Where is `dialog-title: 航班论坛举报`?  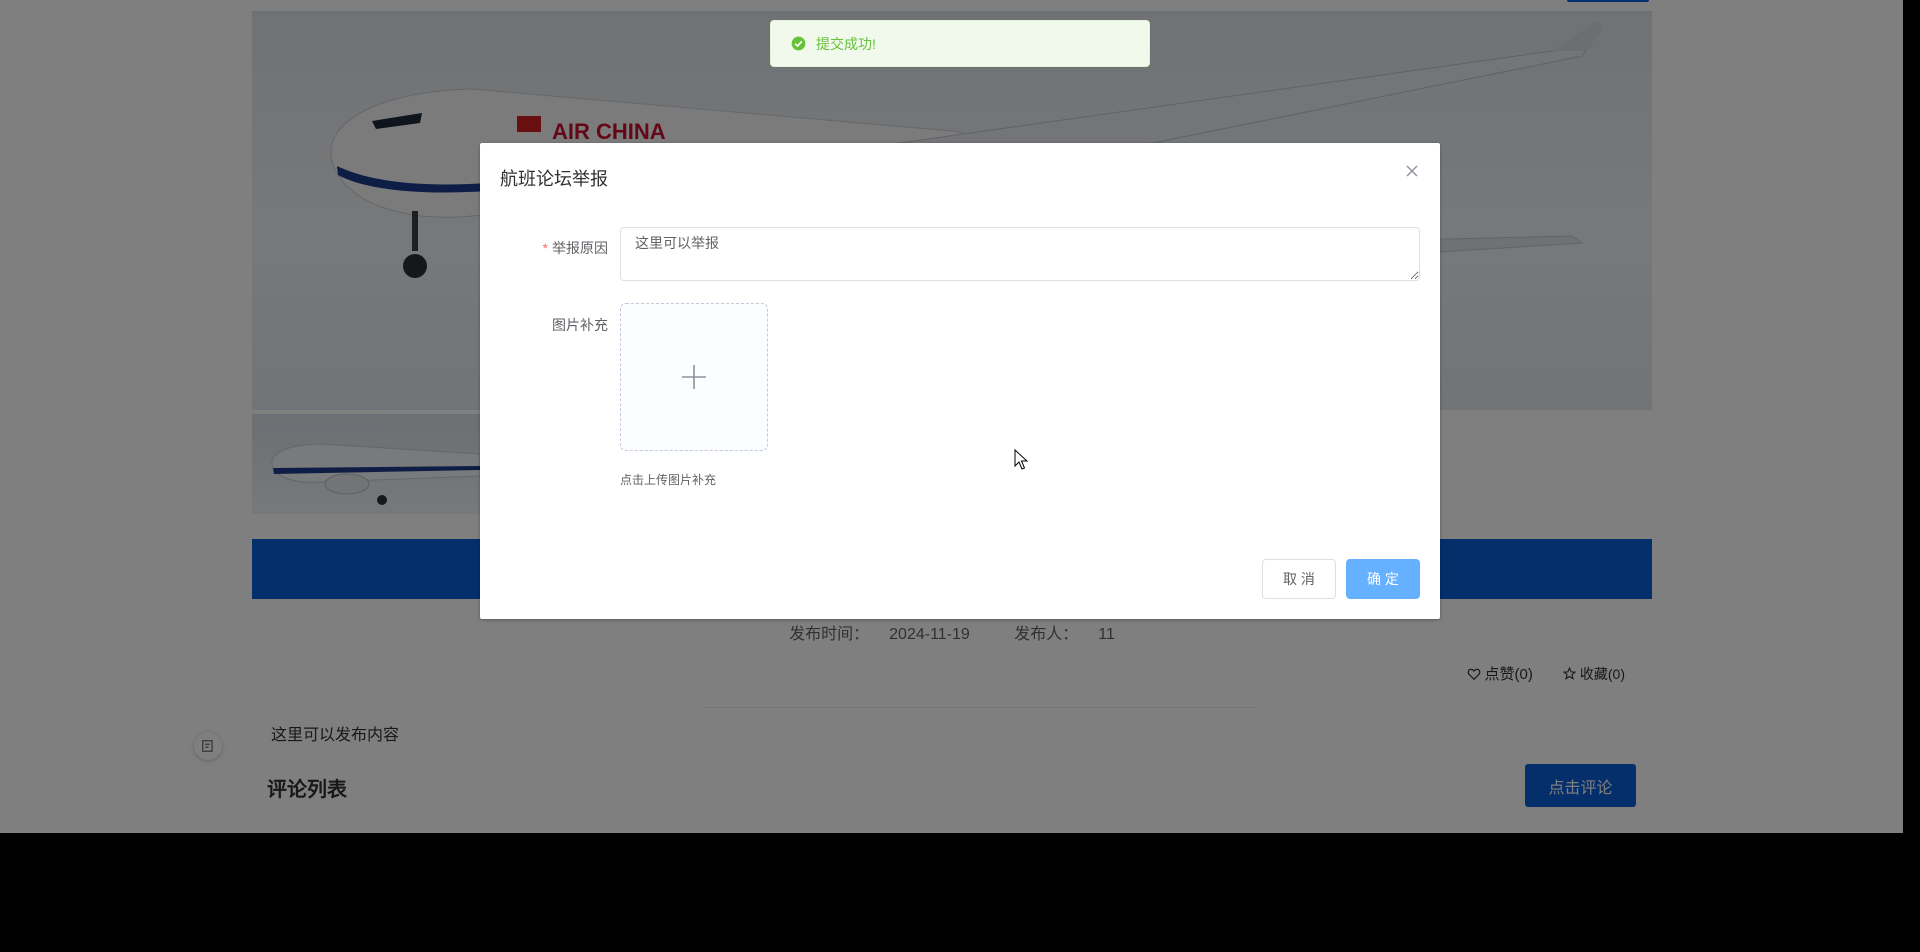
dialog-title: 航班论坛举报 is located at coordinates (554, 179).